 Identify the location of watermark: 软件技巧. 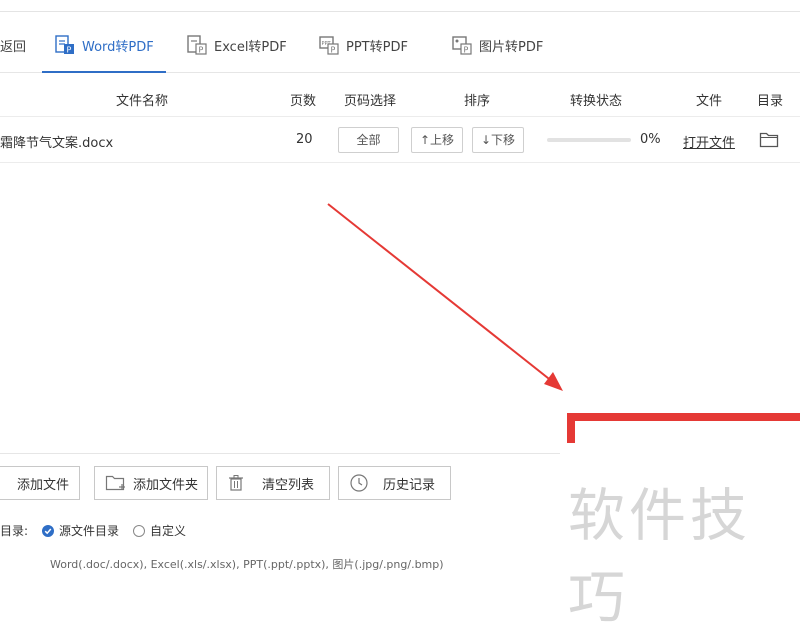
(659, 557).